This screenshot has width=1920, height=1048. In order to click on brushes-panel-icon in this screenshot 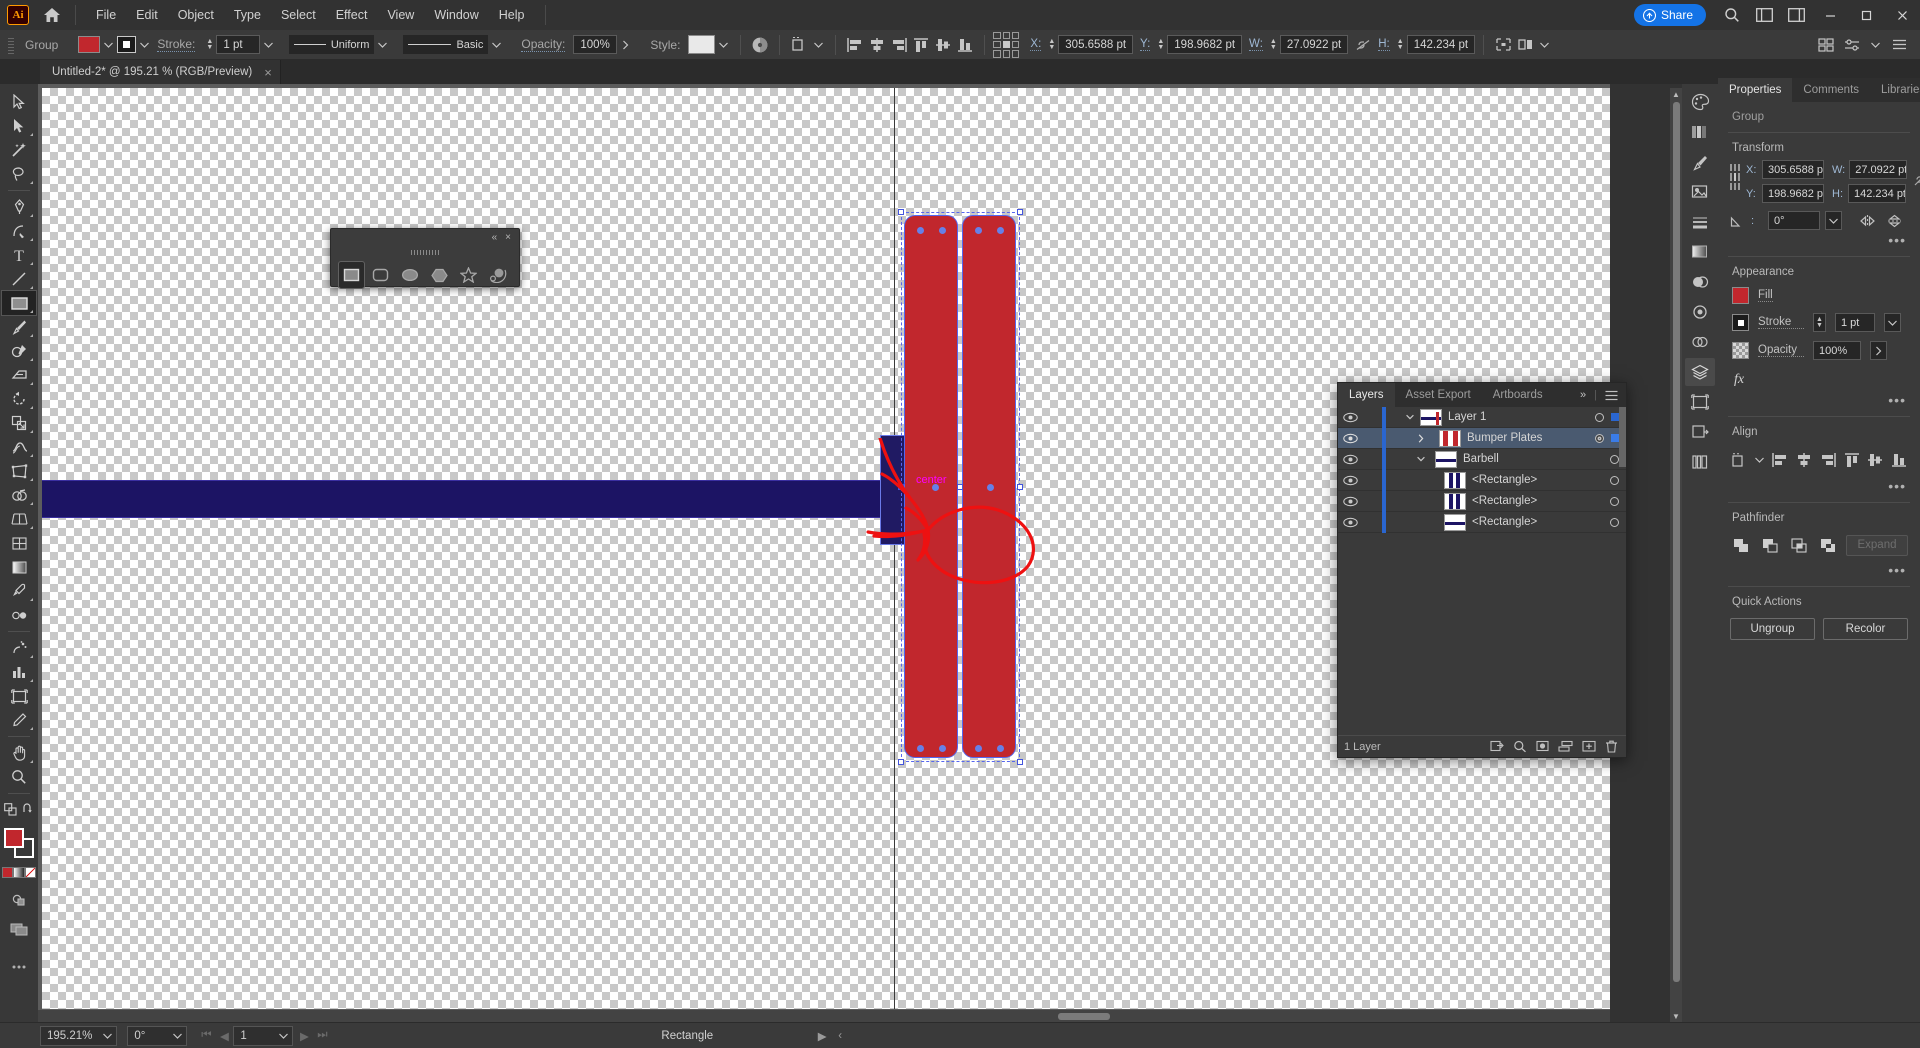, I will do `click(1700, 162)`.